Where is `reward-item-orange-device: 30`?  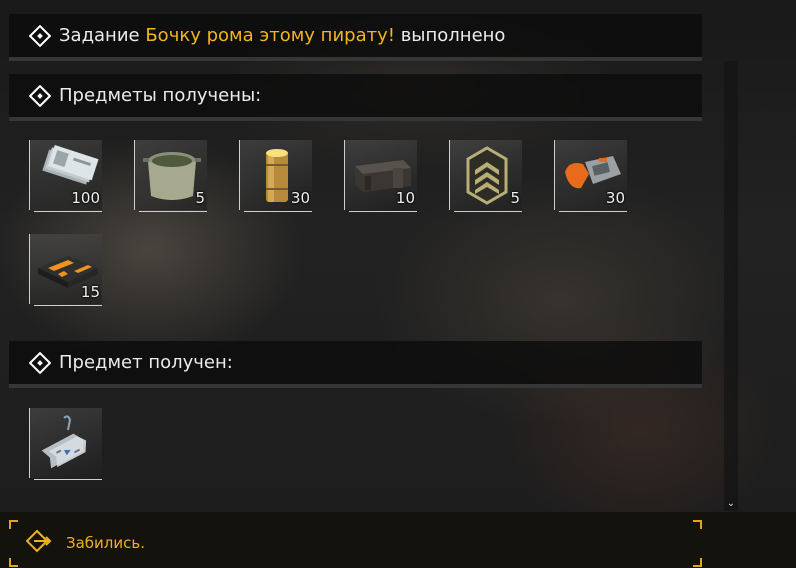
reward-item-orange-device: 30 is located at coordinates (590, 176).